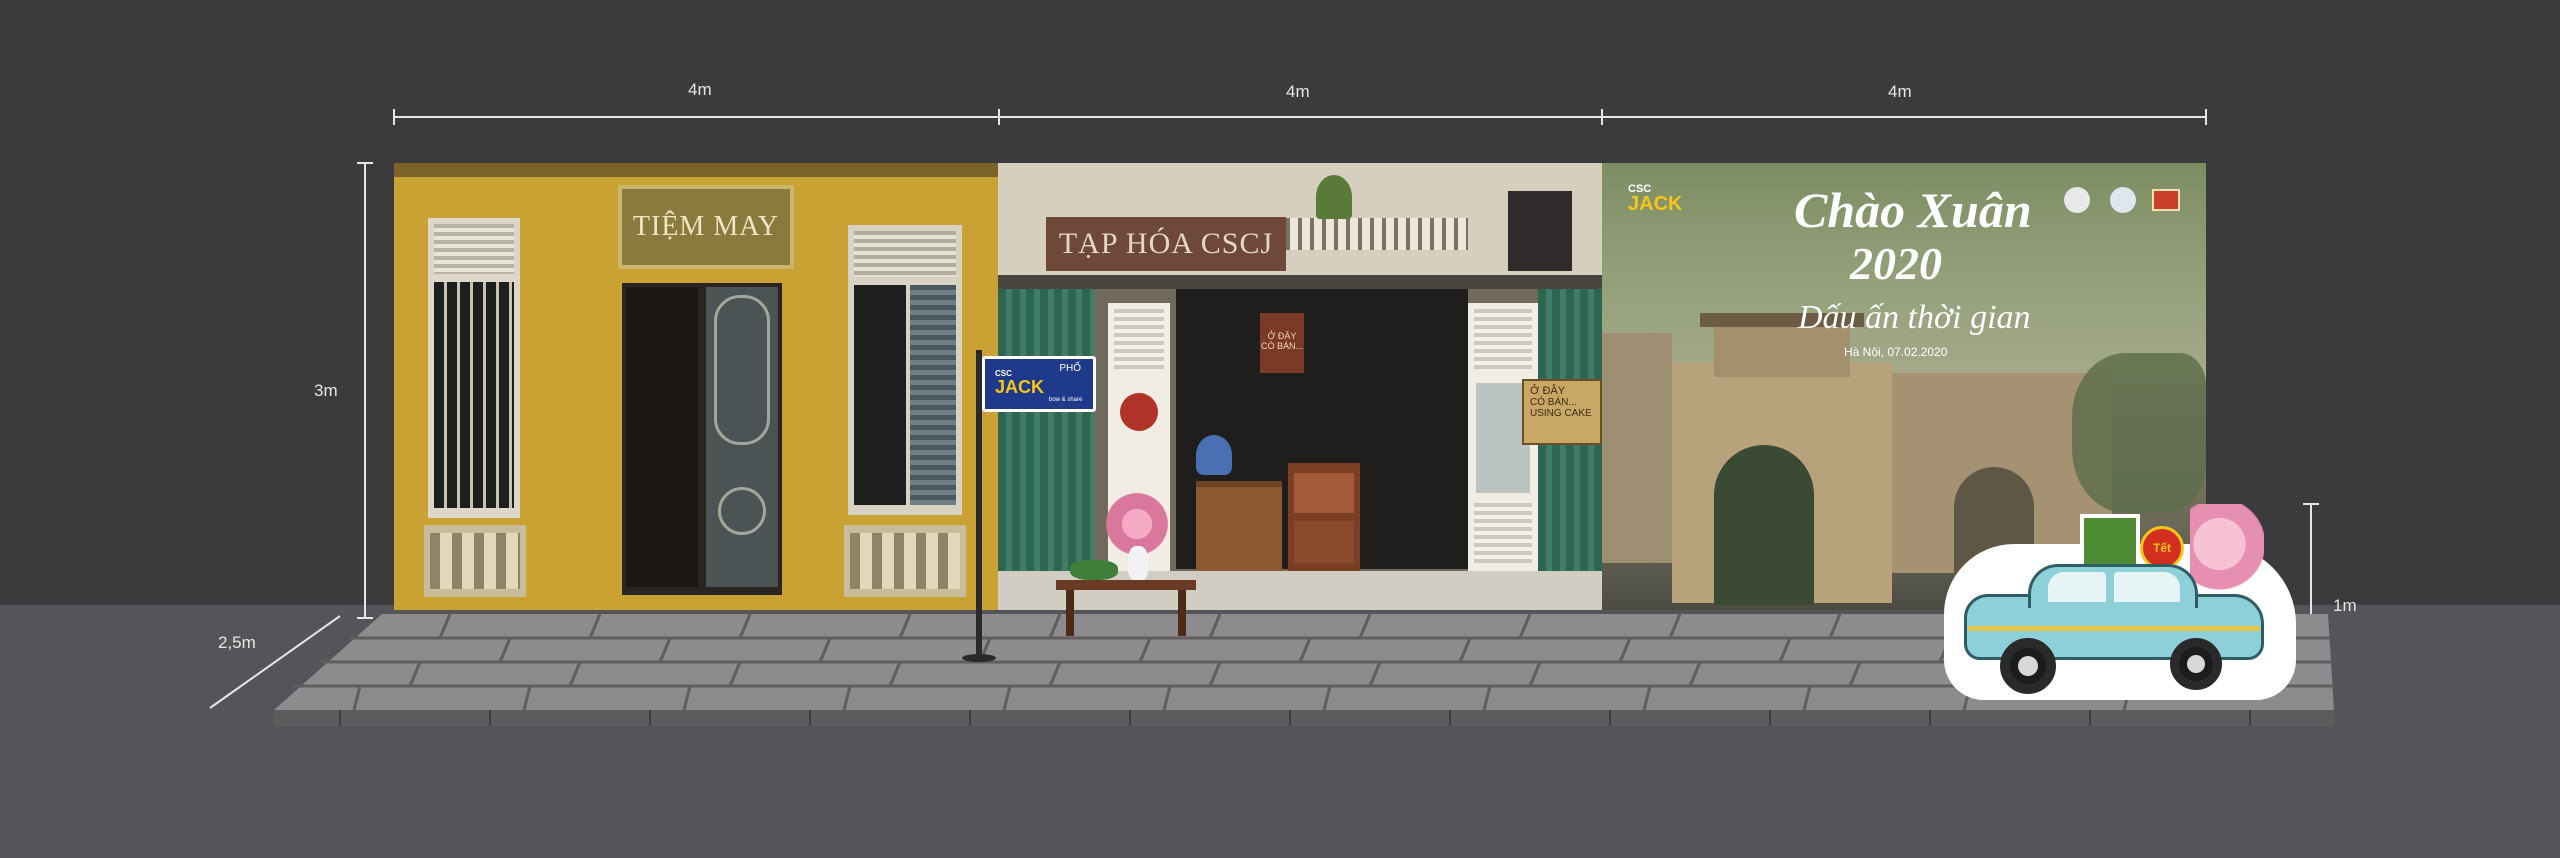 The height and width of the screenshot is (858, 2560). I want to click on tailor-sign: TIỆM MAY, so click(706, 227).